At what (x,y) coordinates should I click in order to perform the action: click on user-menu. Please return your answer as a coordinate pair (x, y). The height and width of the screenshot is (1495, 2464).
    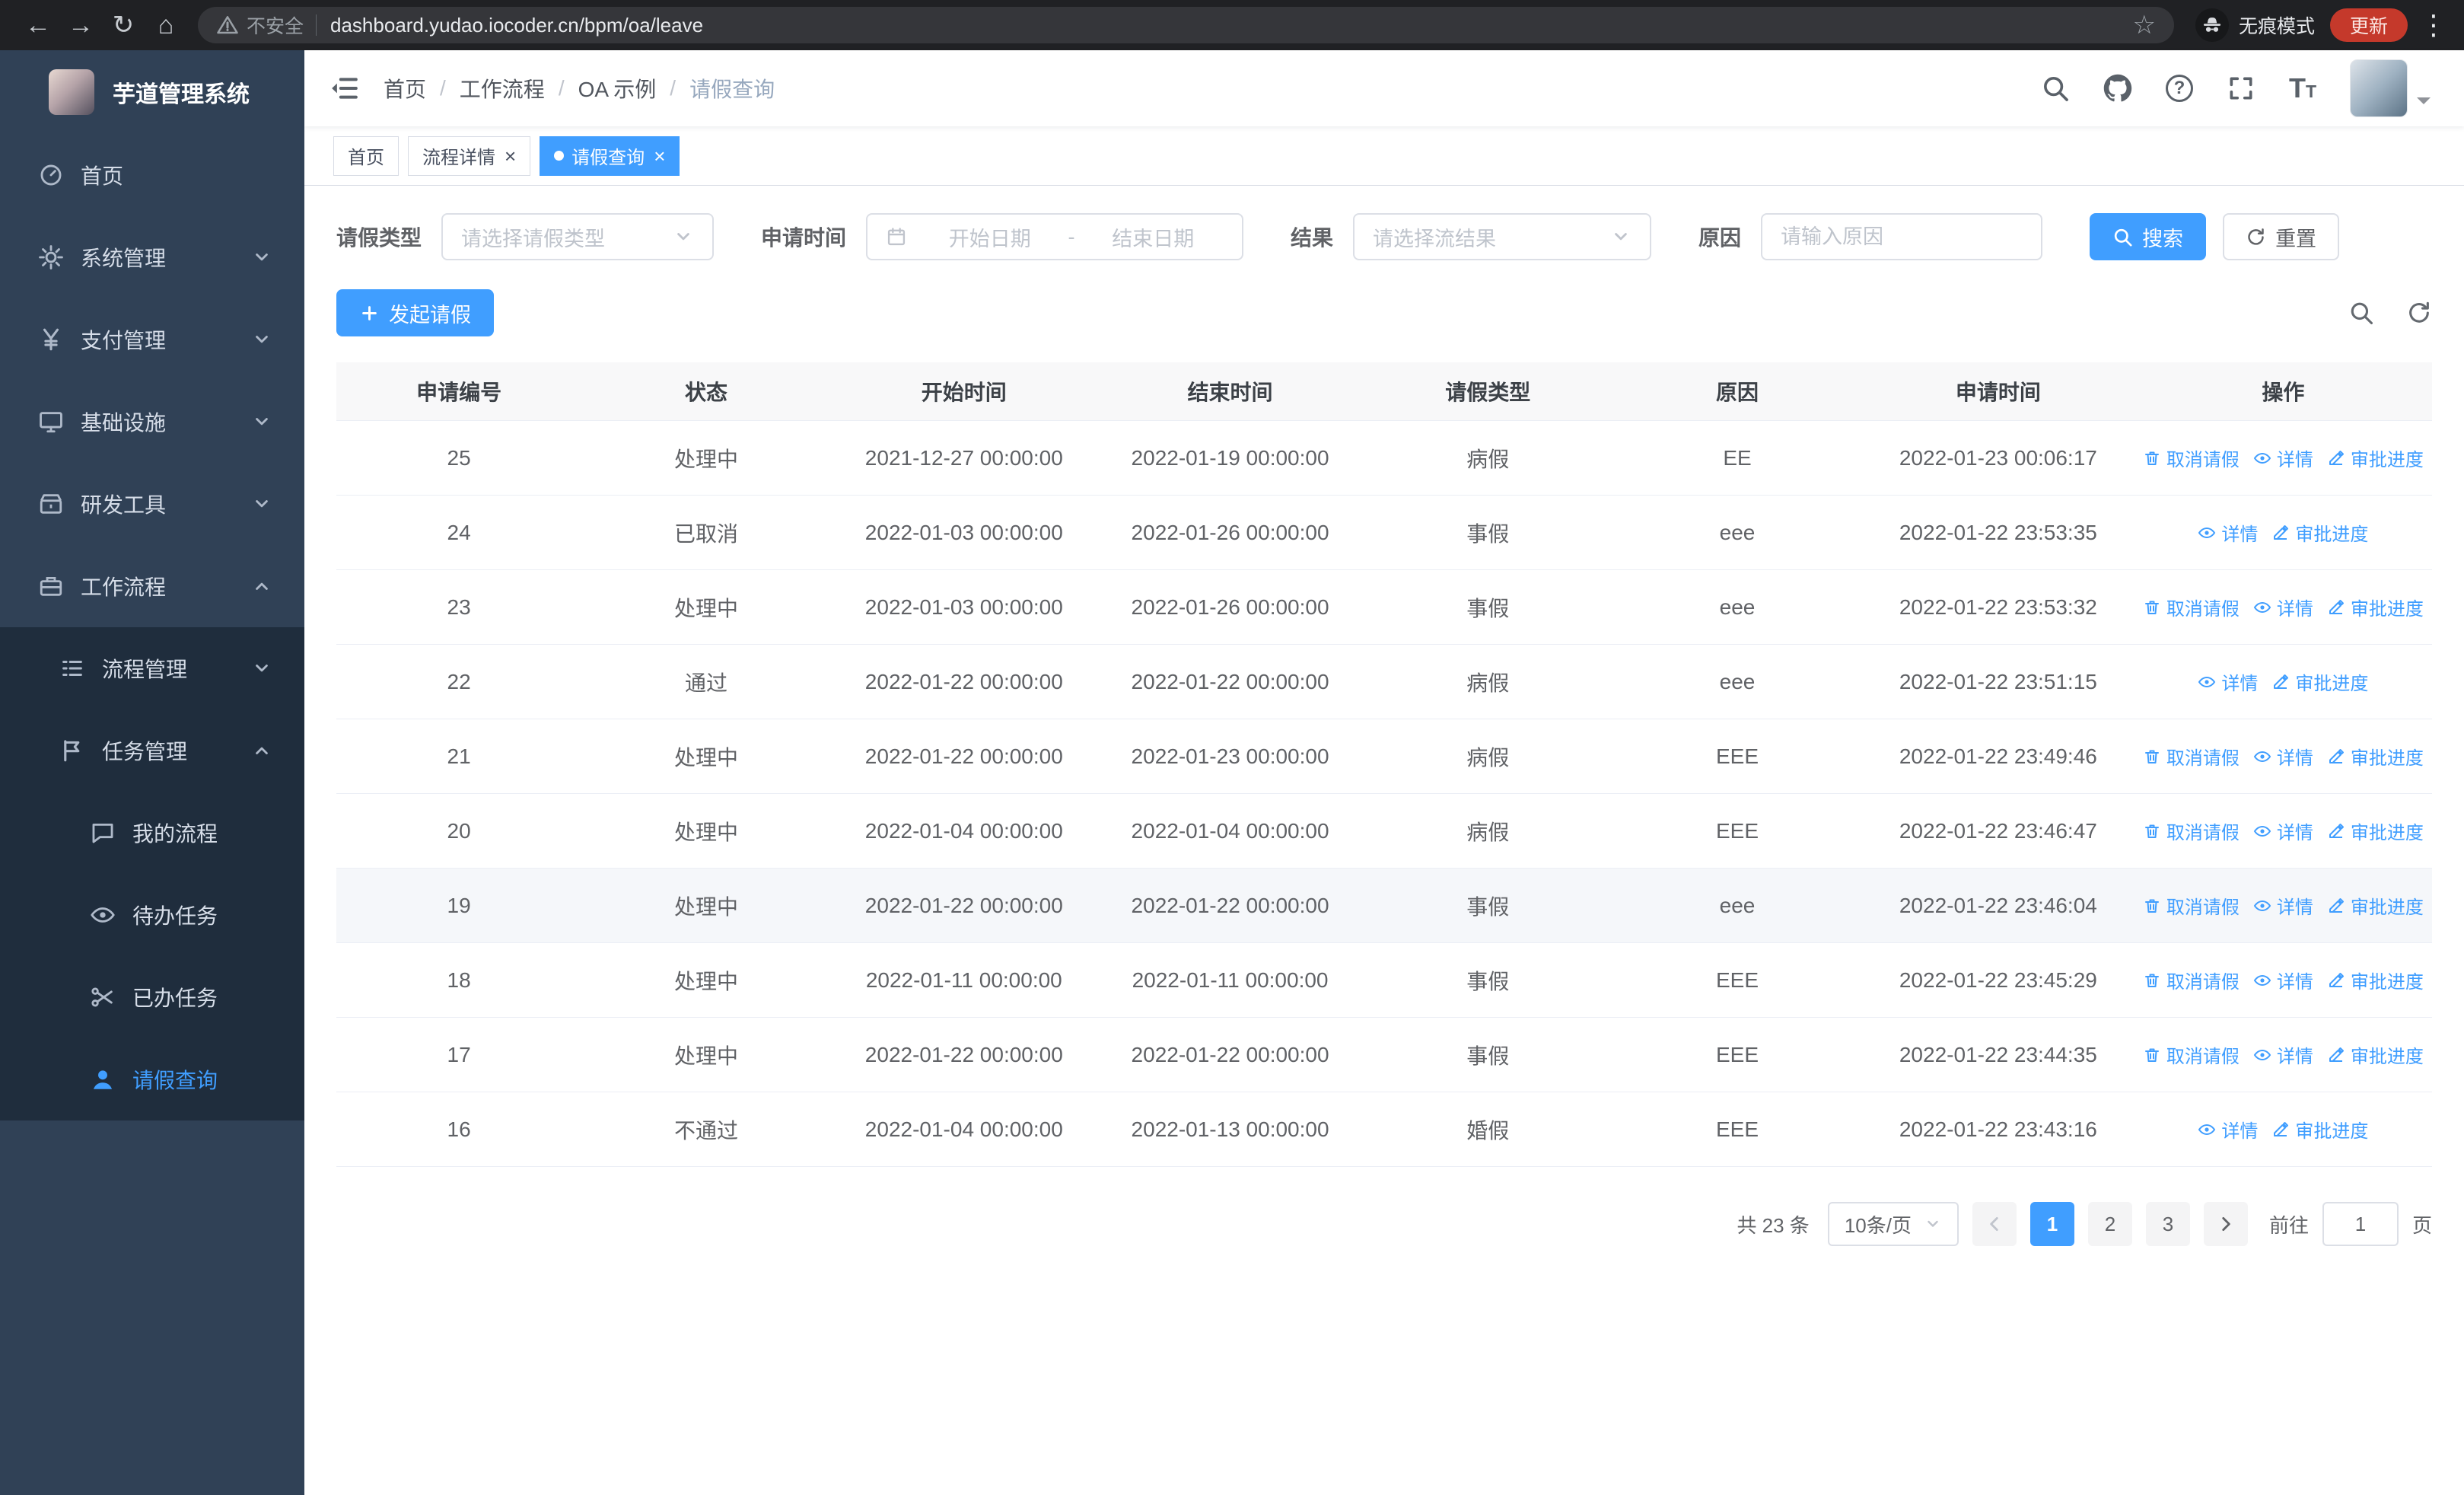
    Looking at the image, I should click on (2390, 88).